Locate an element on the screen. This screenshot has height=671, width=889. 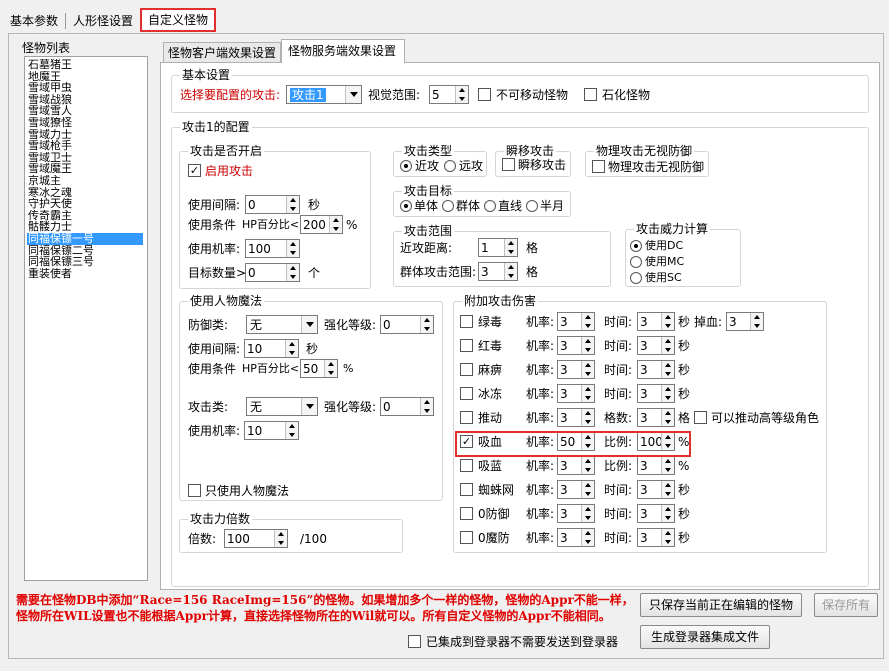
defense-level-spinner: 0 is located at coordinates (407, 324).